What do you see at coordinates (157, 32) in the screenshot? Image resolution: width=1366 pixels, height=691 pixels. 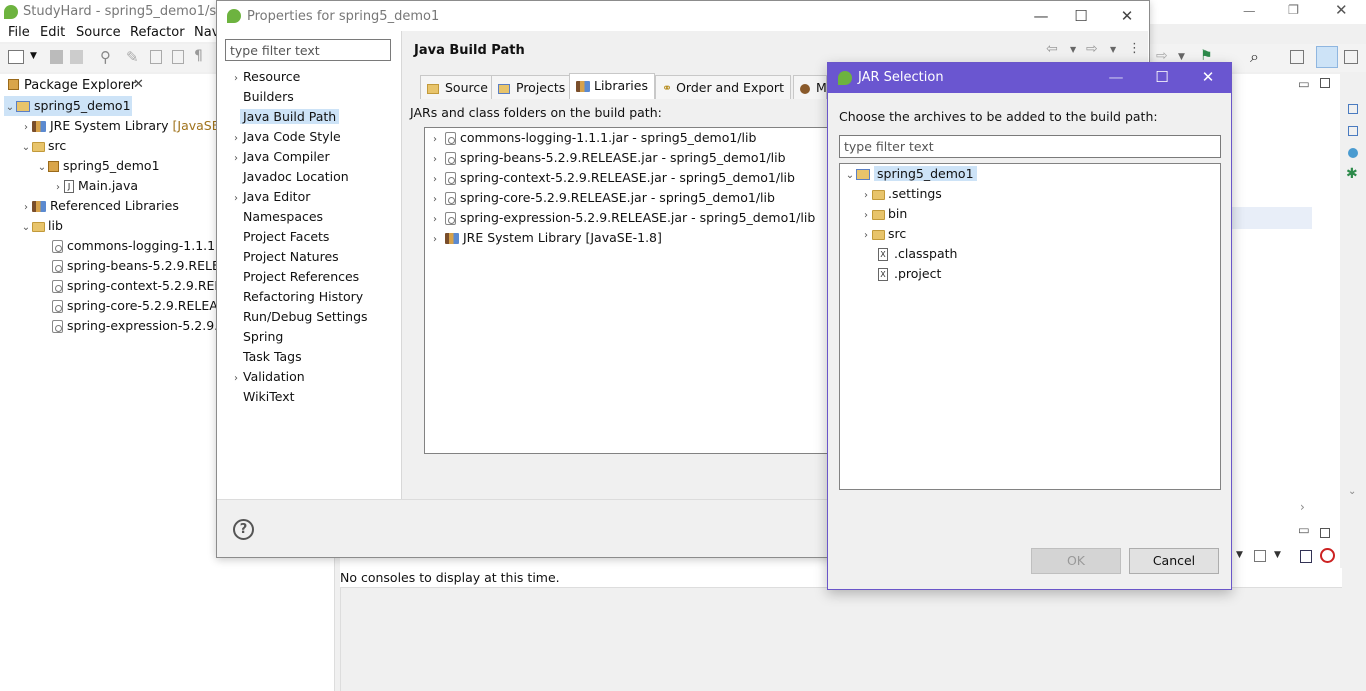 I see `menu-refactor: Refactor` at bounding box center [157, 32].